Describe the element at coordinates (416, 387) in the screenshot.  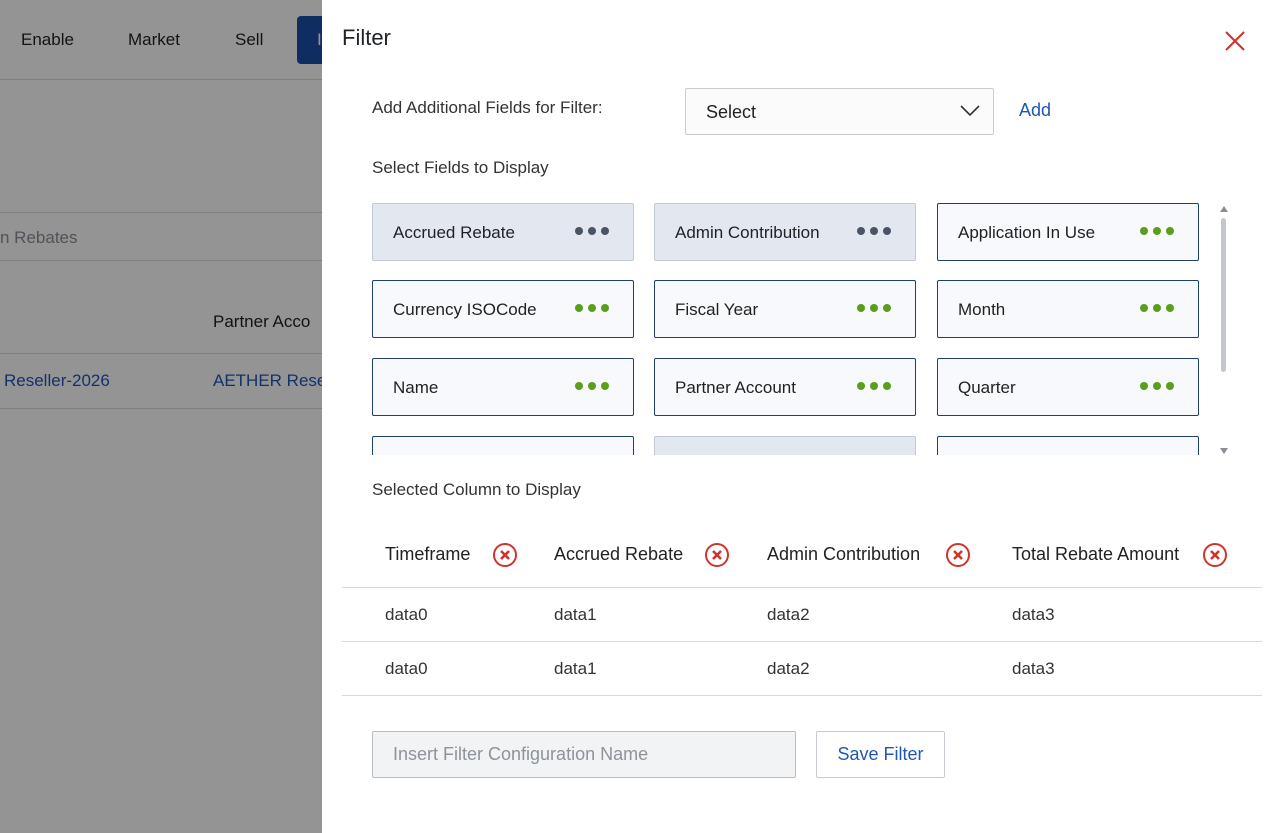
I see `field-card-label: Name` at that location.